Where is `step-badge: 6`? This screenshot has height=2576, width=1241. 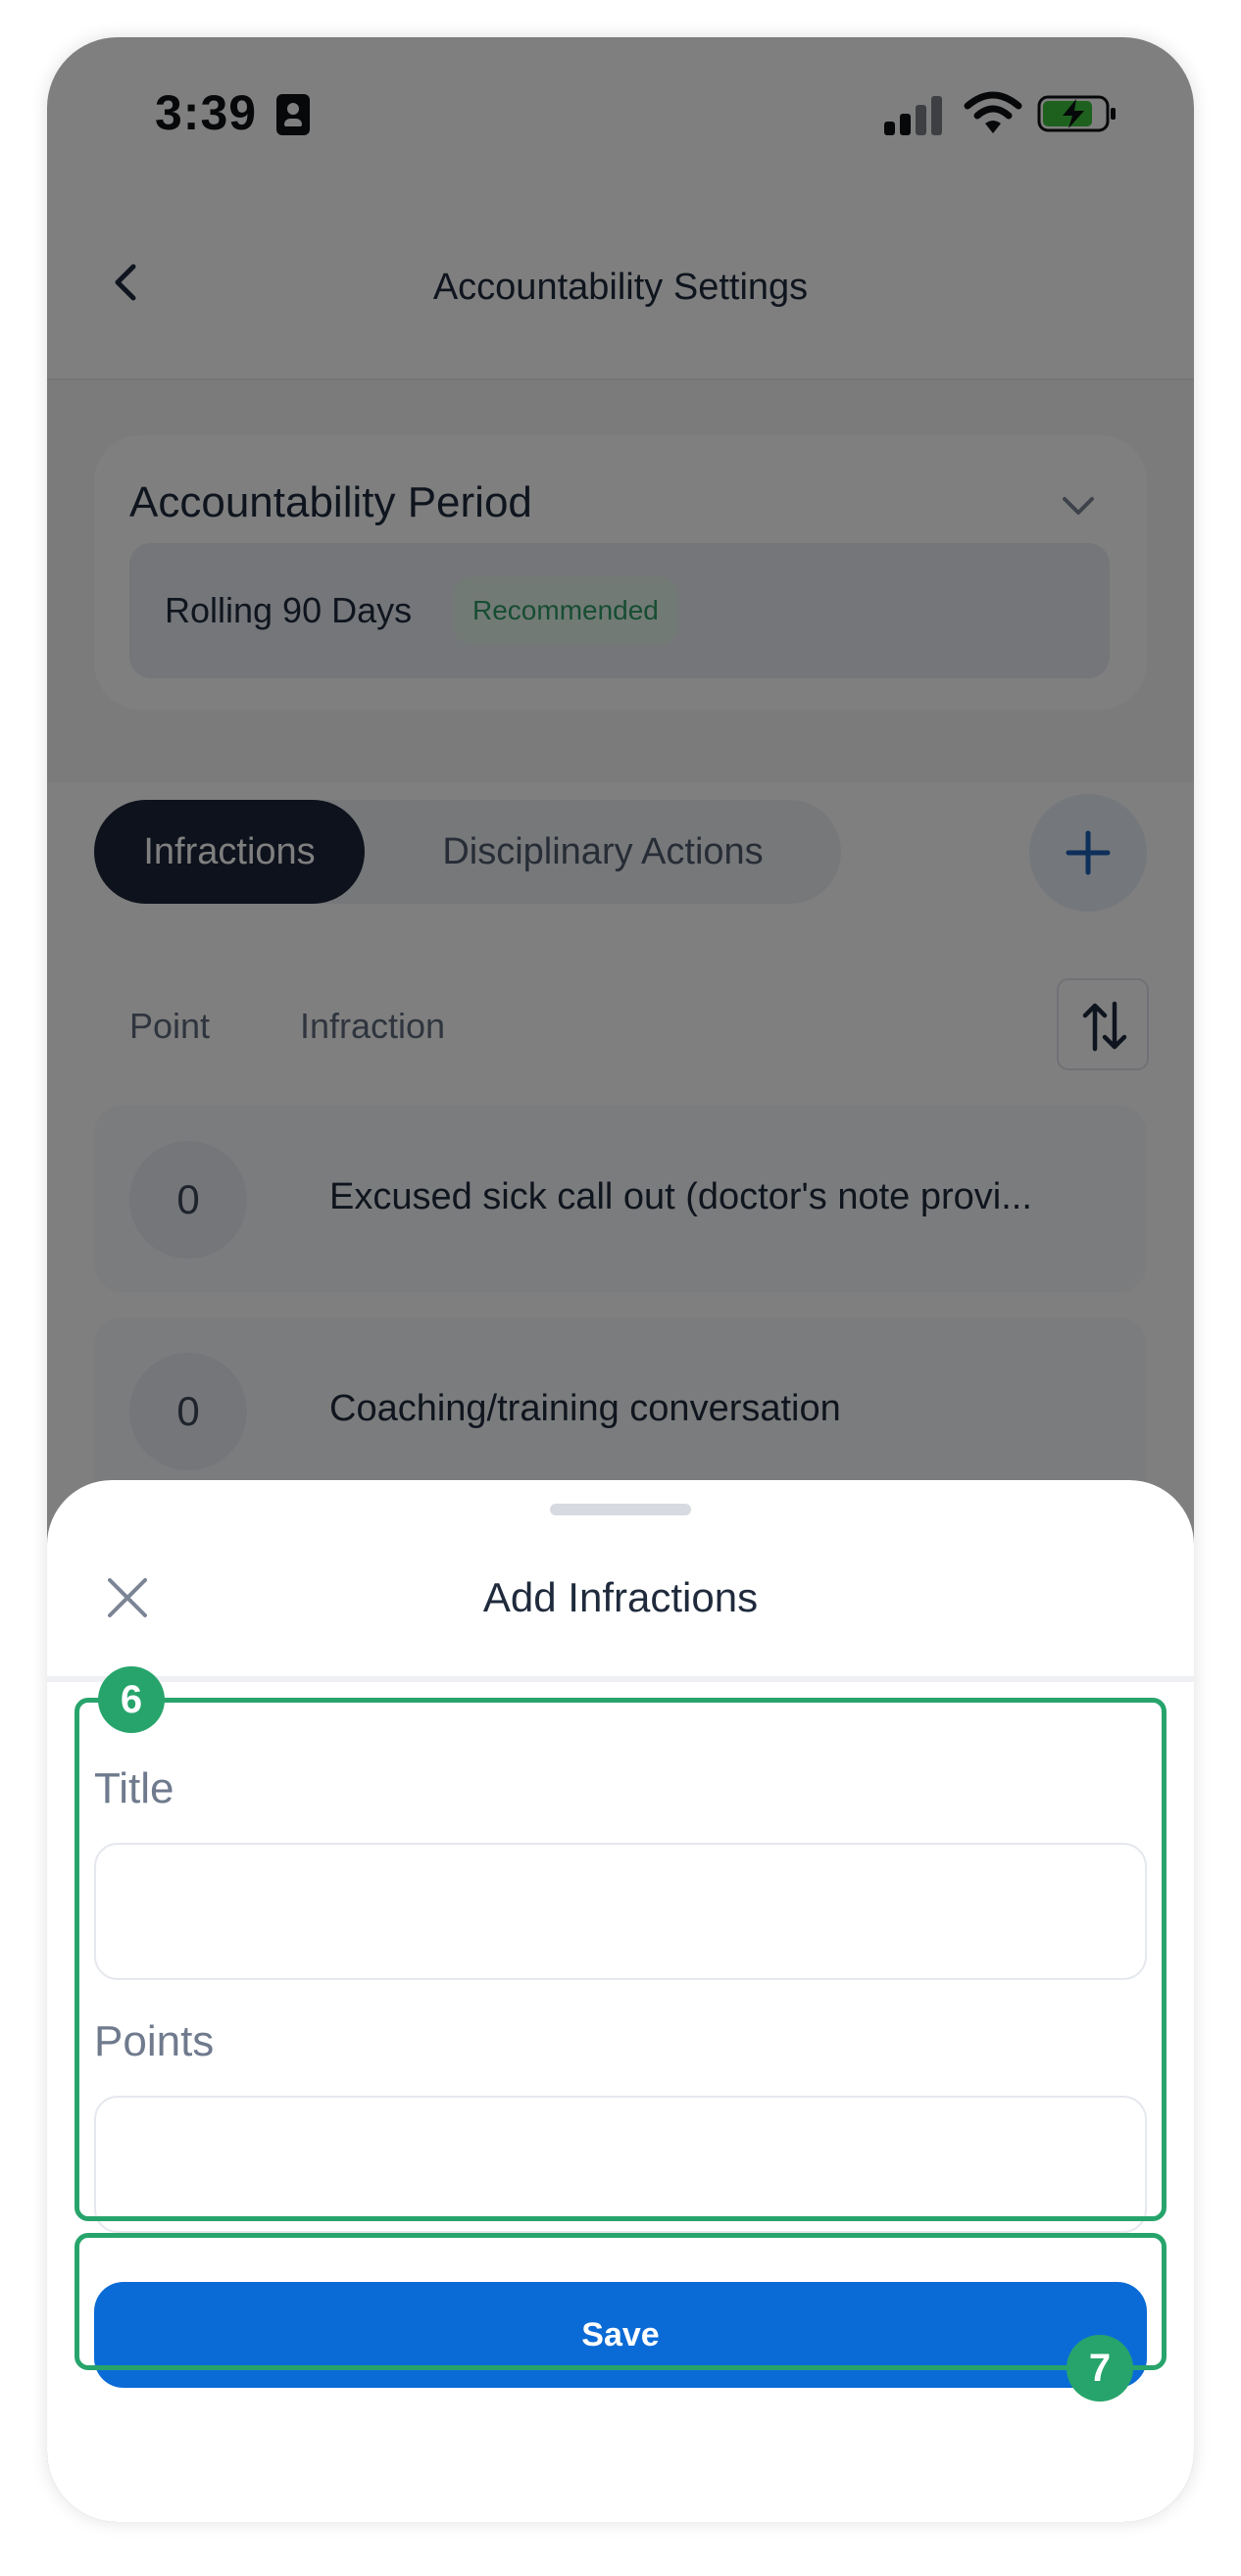 step-badge: 6 is located at coordinates (131, 1699).